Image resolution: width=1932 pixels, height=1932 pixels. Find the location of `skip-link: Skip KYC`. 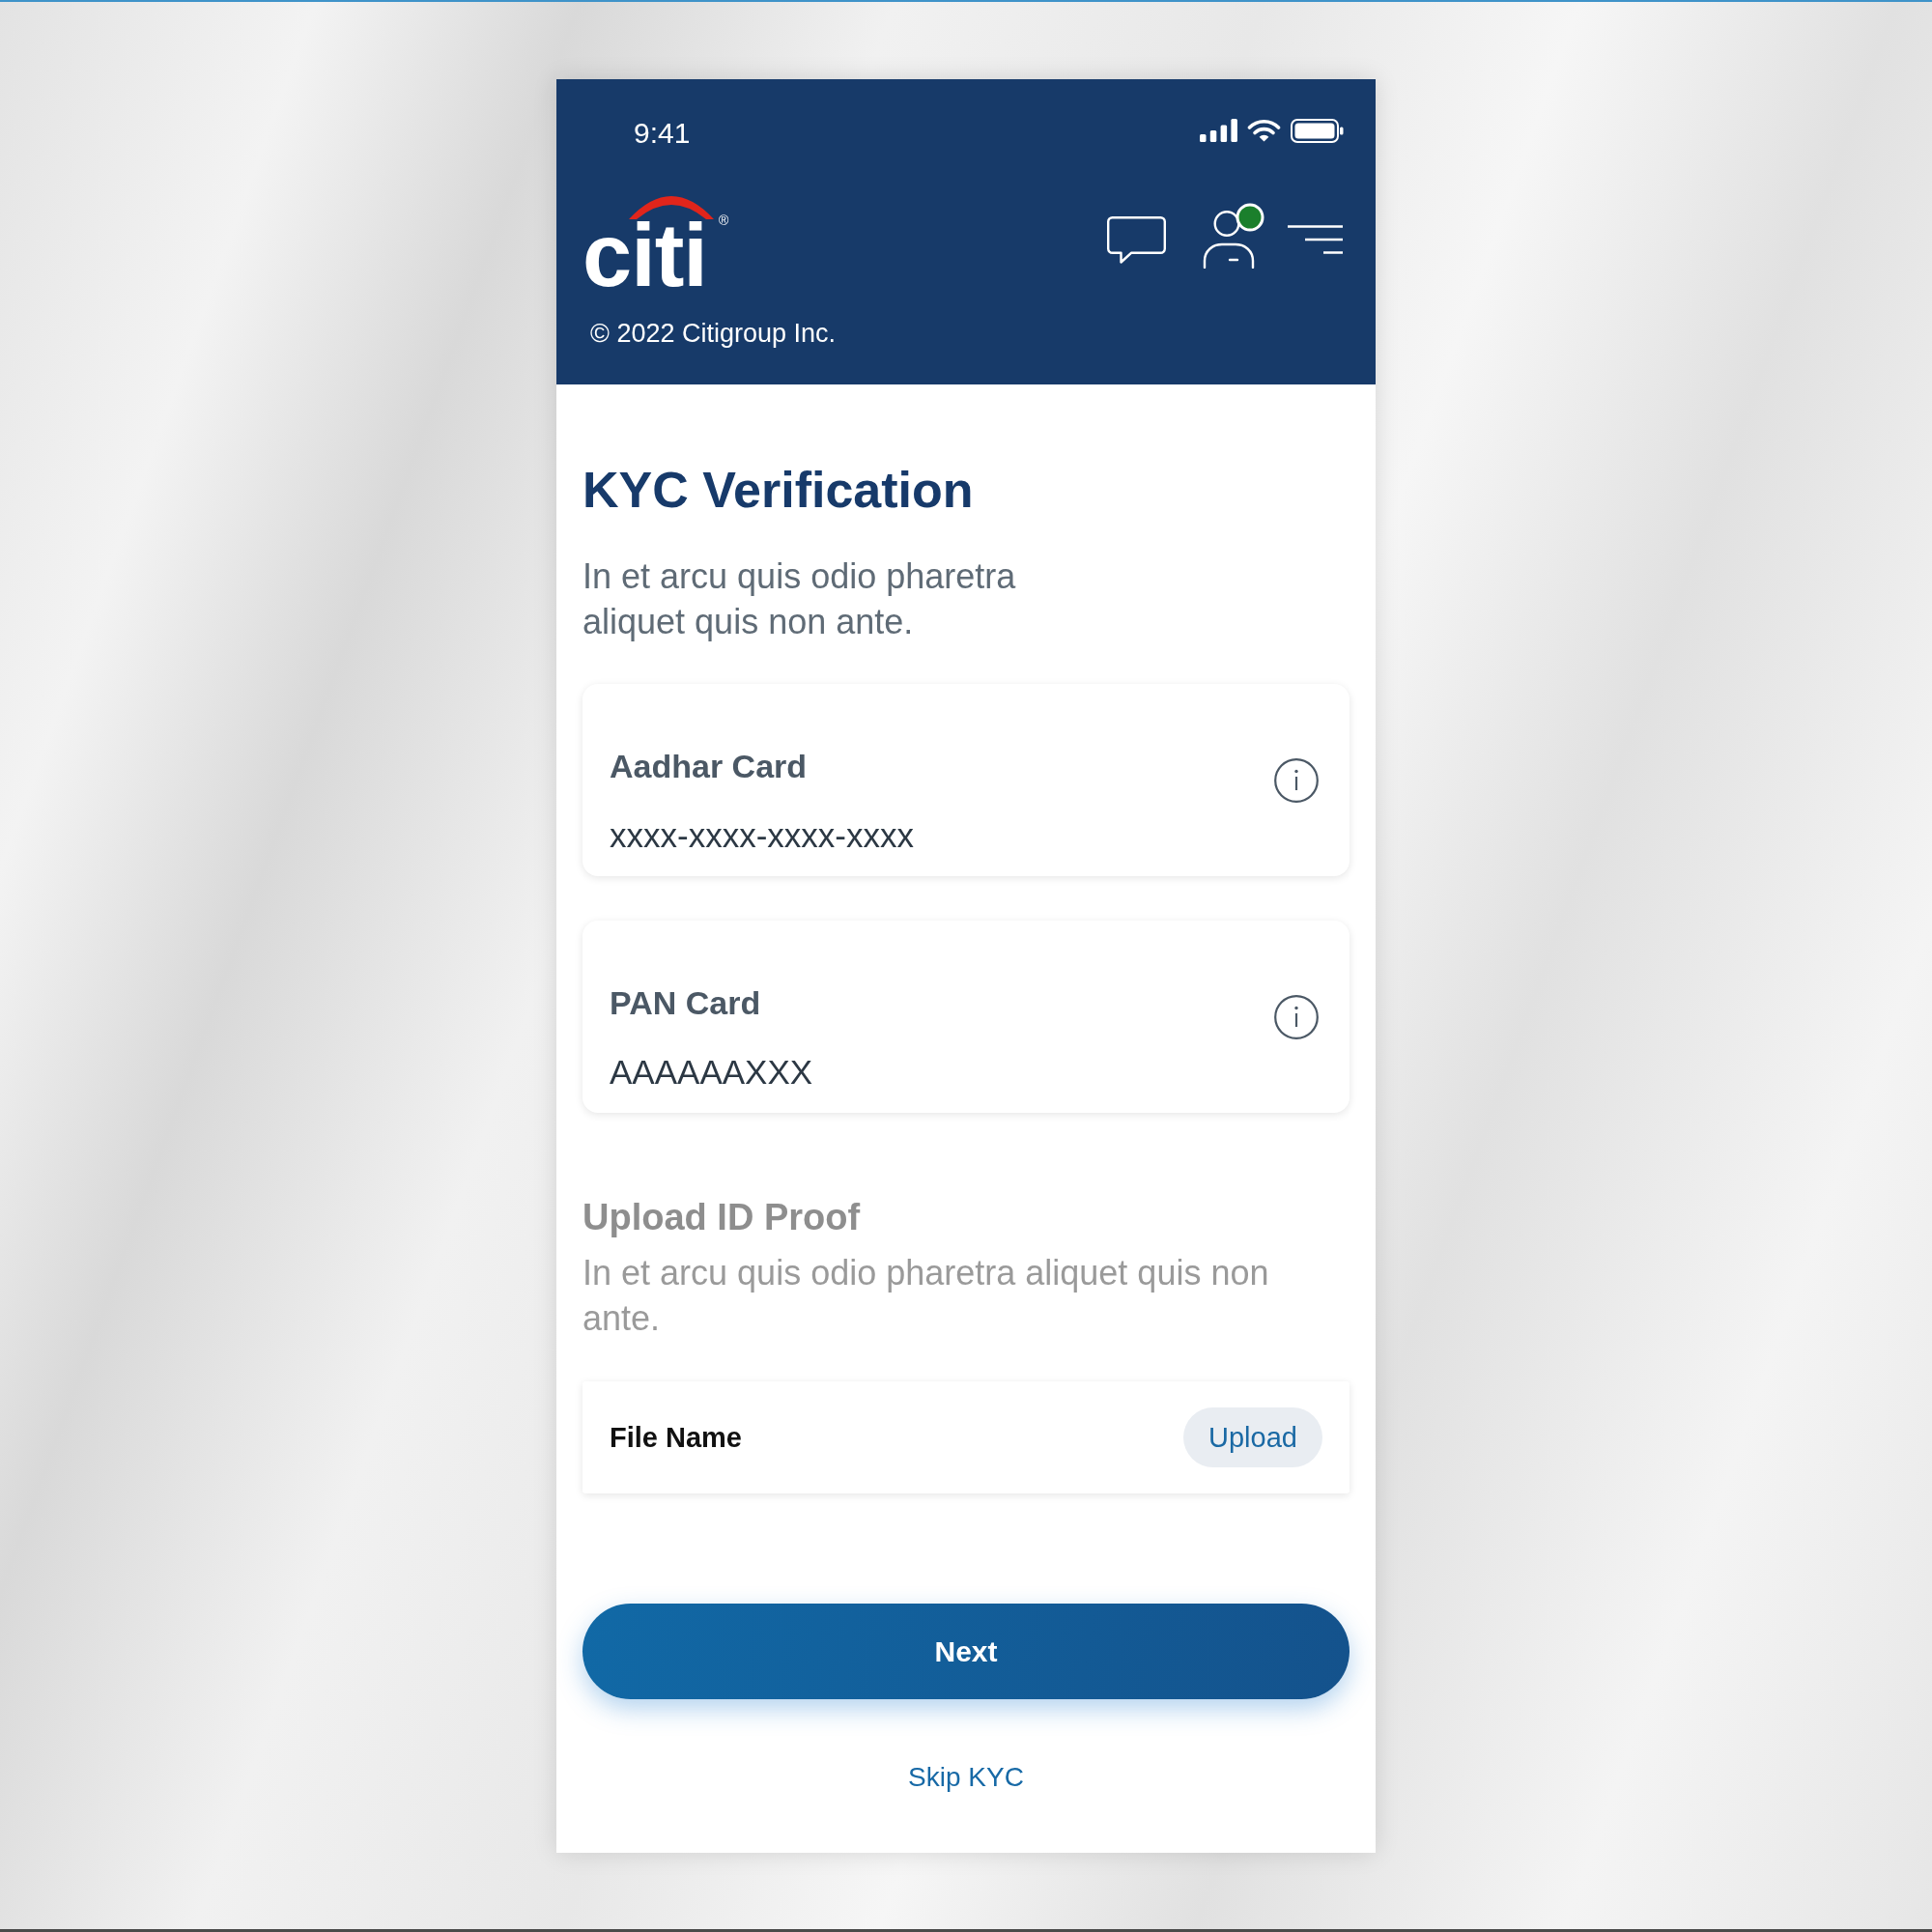

skip-link: Skip KYC is located at coordinates (966, 1777).